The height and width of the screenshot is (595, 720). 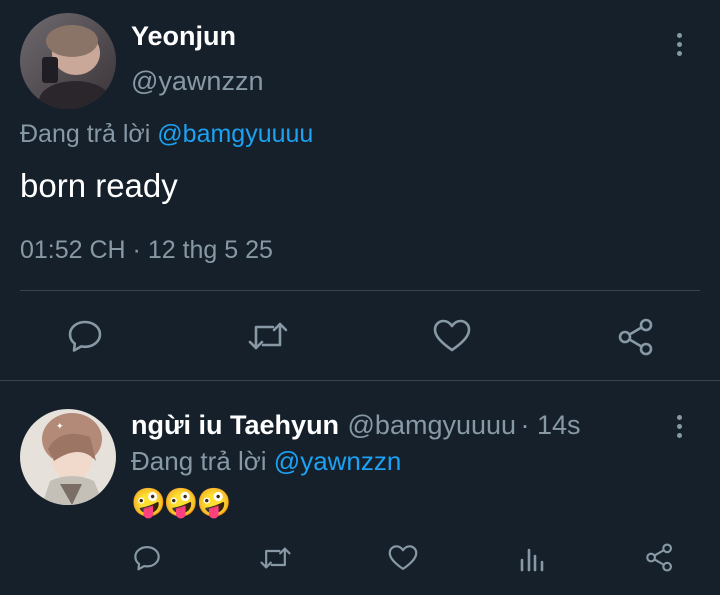 What do you see at coordinates (99, 185) in the screenshot?
I see `tweet-text: born ready` at bounding box center [99, 185].